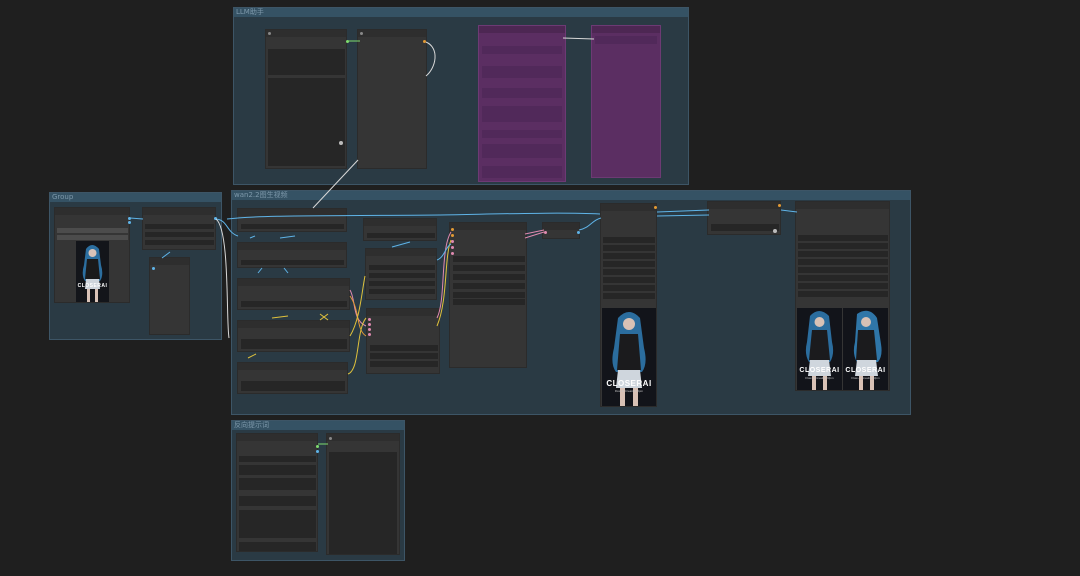  Describe the element at coordinates (292, 255) in the screenshot. I see `node-load-diffusion-low` at that location.